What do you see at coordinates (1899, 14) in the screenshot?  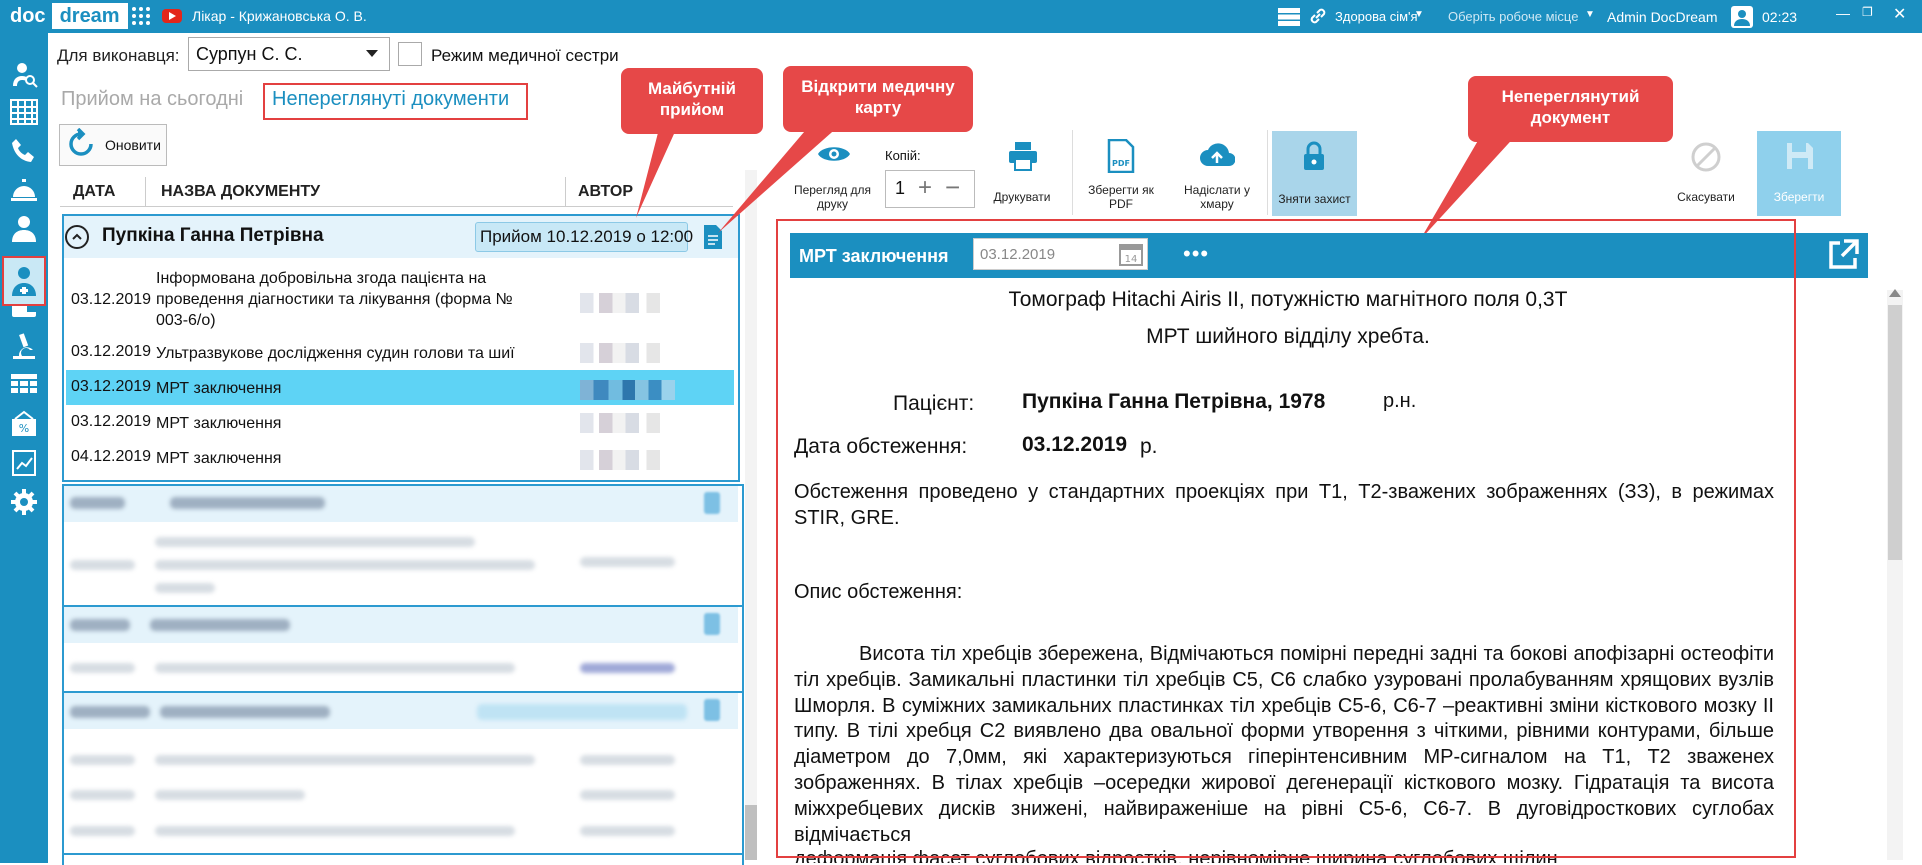 I see `close-icon: ✕` at bounding box center [1899, 14].